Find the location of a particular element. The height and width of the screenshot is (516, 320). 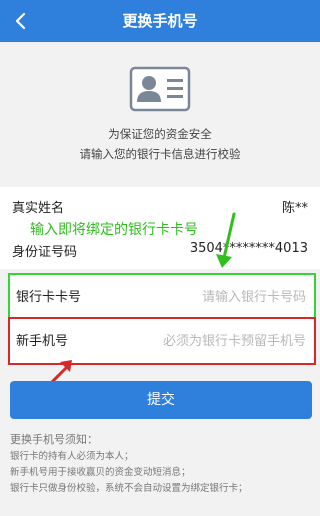

notice-line-1: 为保证您的资金安全 is located at coordinates (160, 134).